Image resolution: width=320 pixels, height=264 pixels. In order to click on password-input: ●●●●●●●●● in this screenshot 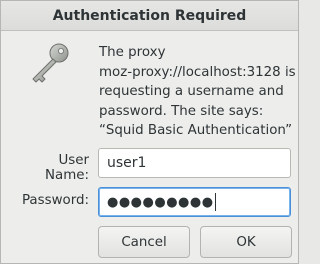, I will do `click(194, 202)`.